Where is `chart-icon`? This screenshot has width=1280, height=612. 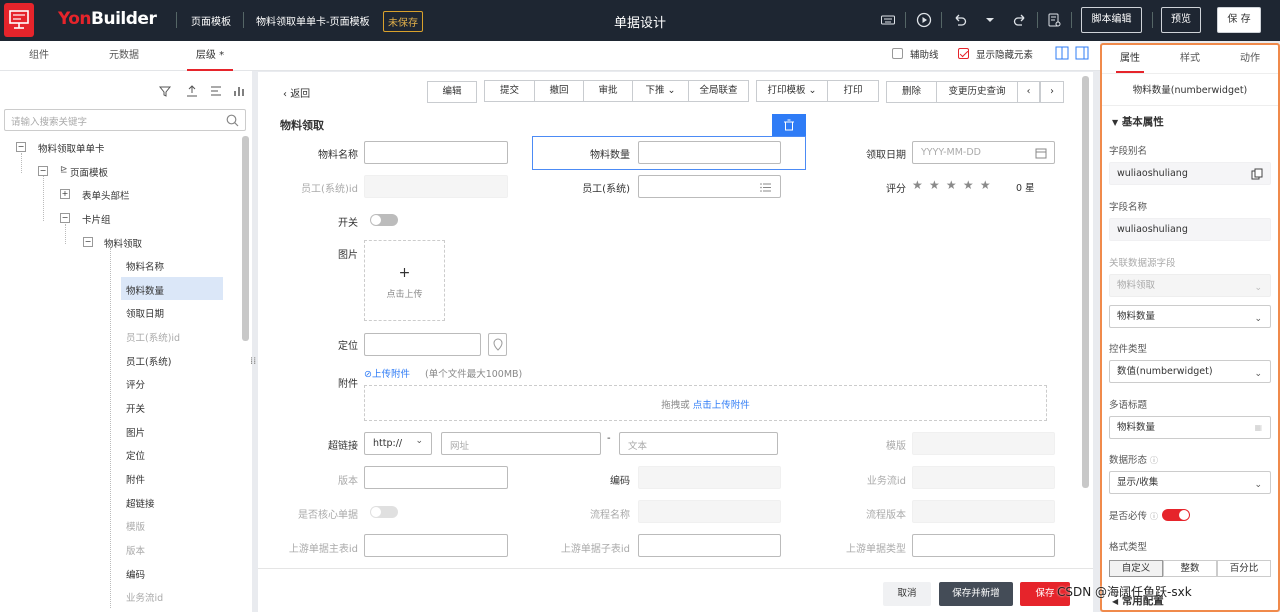
chart-icon is located at coordinates (239, 91).